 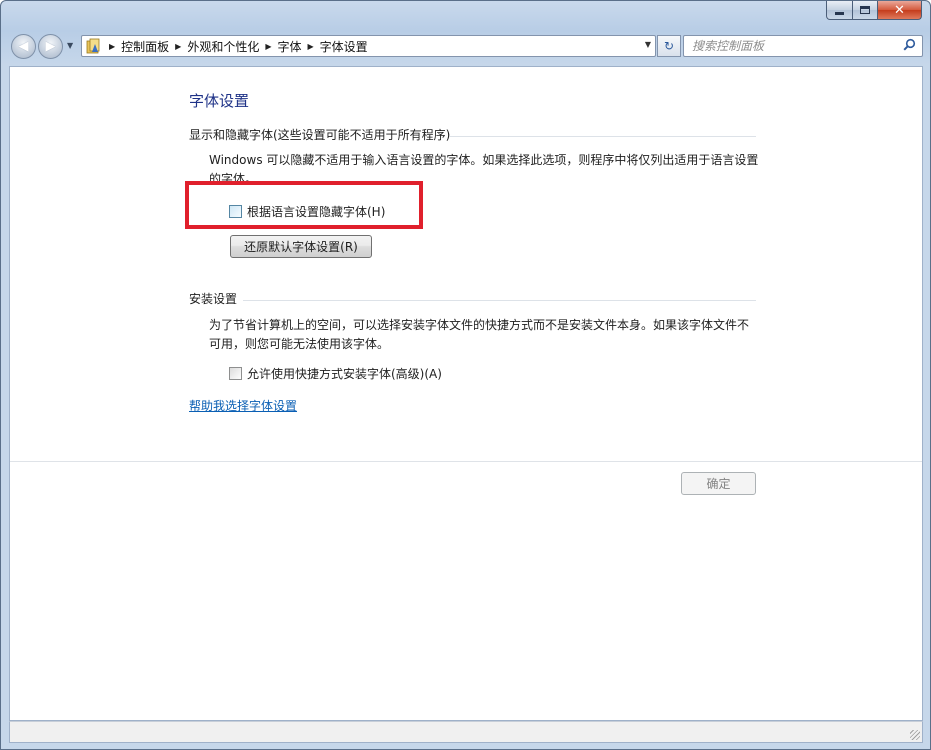 I want to click on hide-fonts-label: 根据语言设置隐藏字体(H), so click(x=316, y=211).